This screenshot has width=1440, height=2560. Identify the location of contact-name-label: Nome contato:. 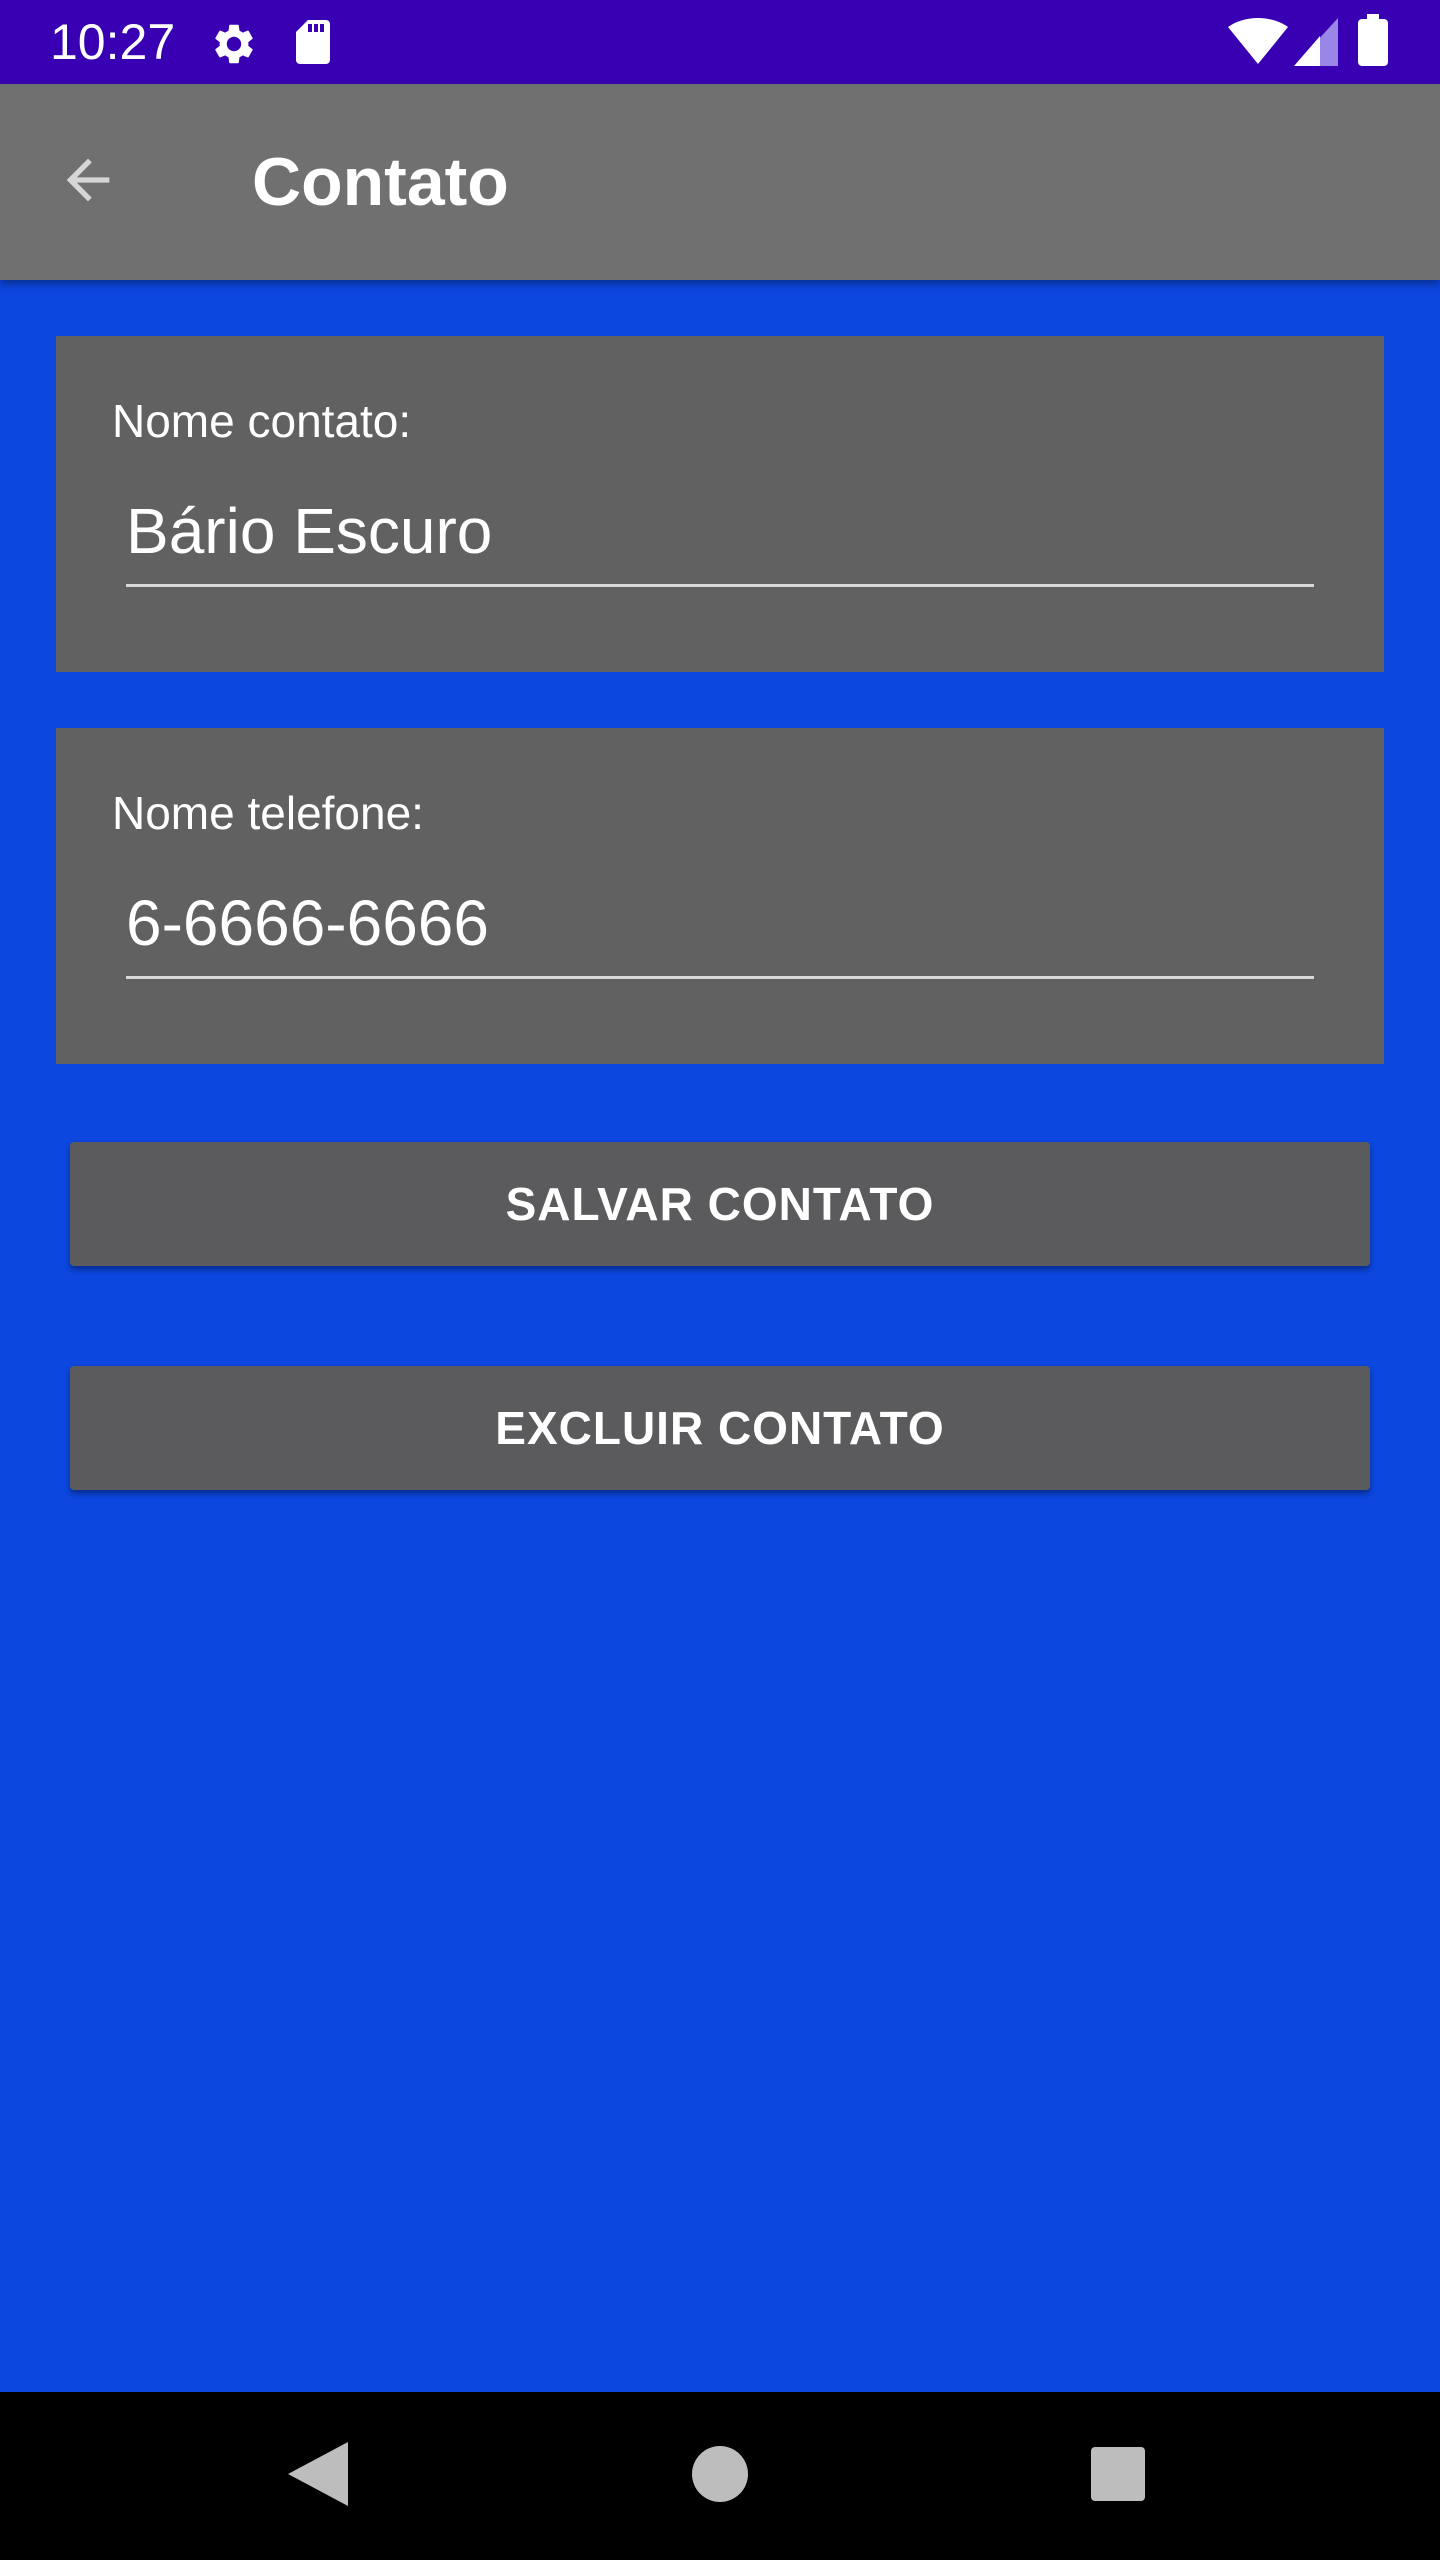
(262, 421).